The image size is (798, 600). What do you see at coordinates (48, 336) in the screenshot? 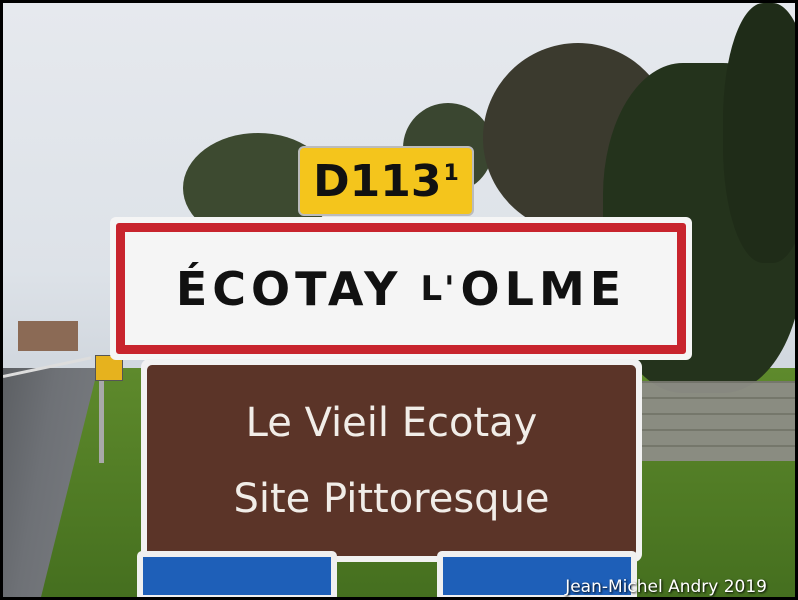
I see `distant-houses` at bounding box center [48, 336].